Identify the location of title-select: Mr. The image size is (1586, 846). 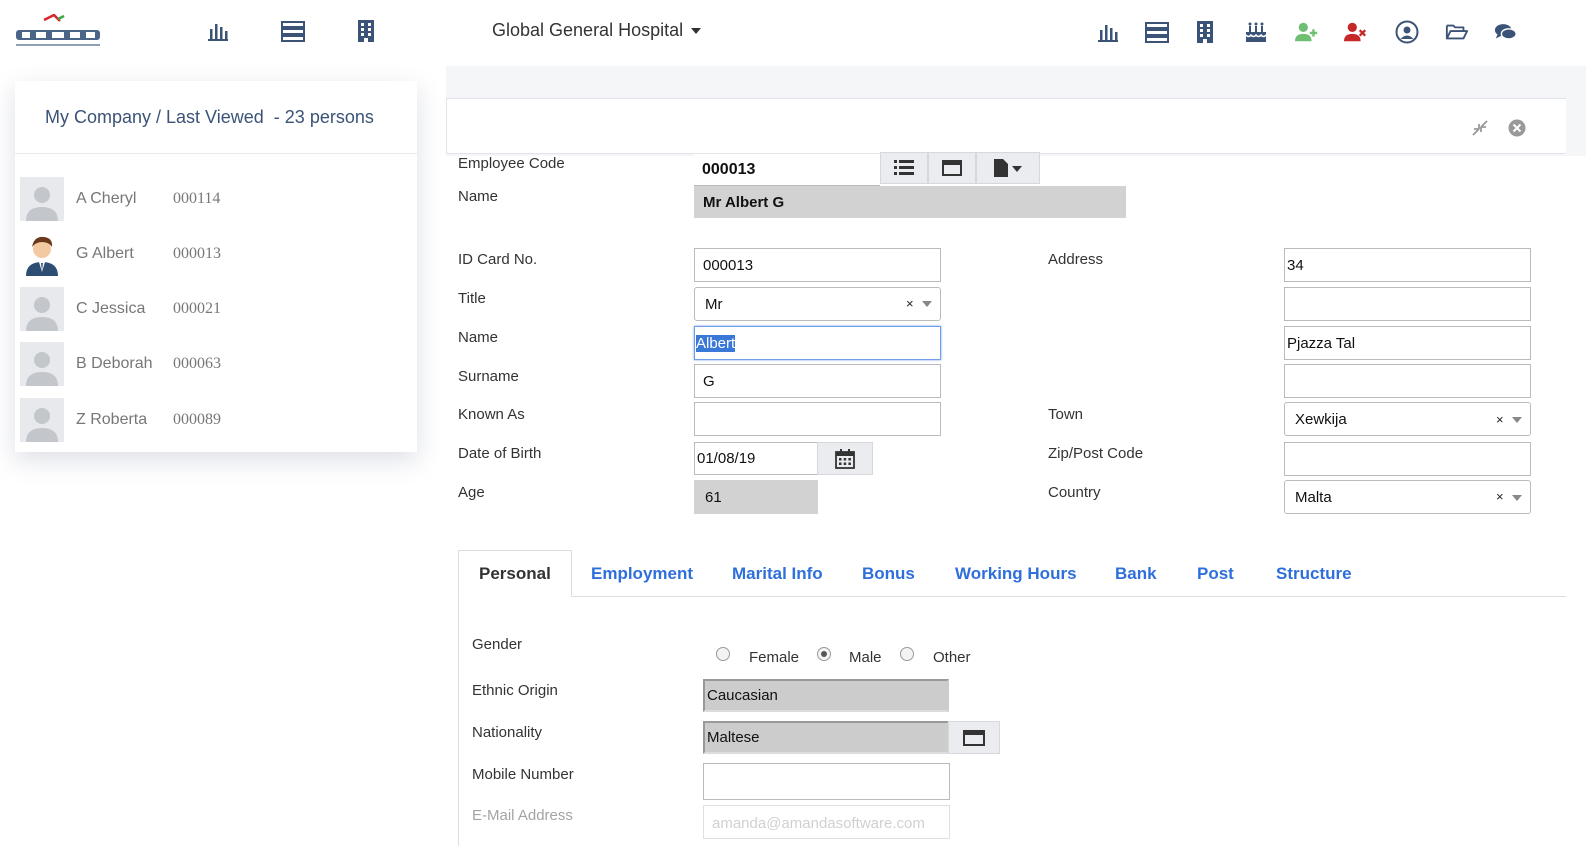
(817, 304).